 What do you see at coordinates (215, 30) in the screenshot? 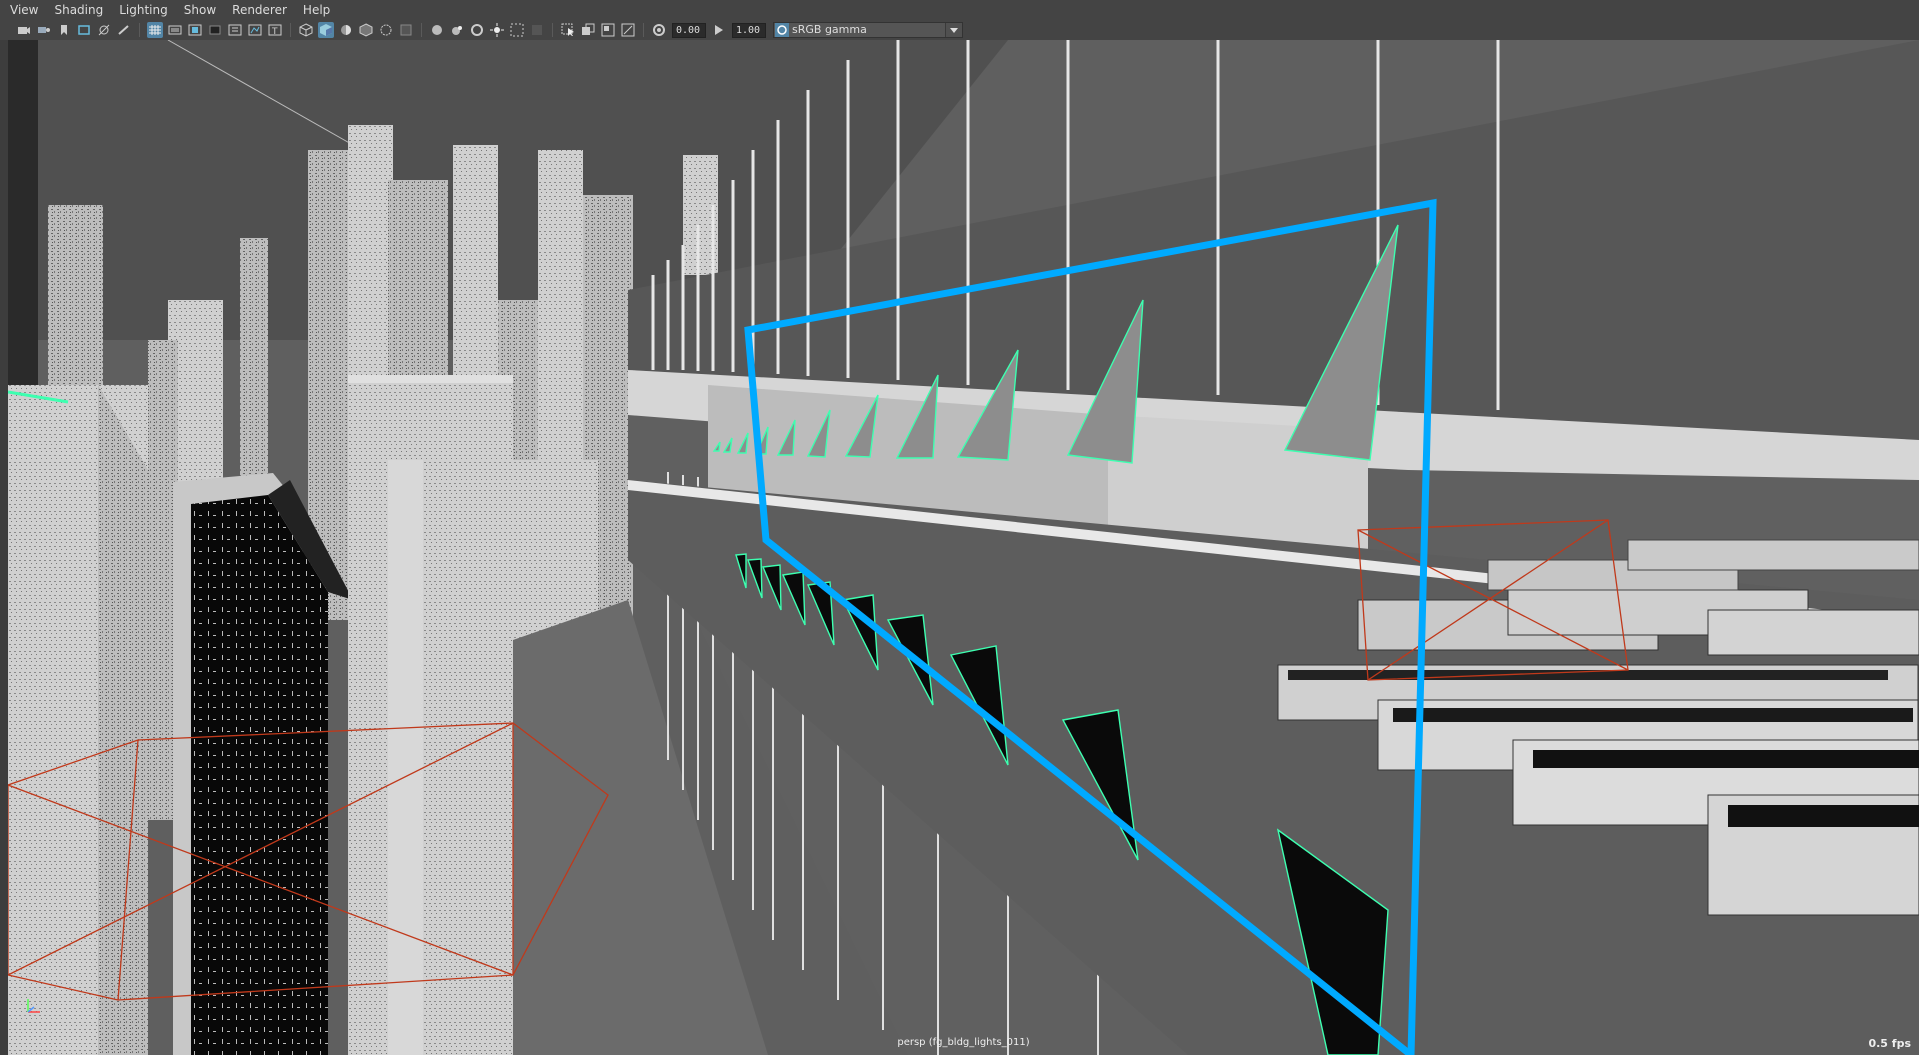
I see `safe-action-icon` at bounding box center [215, 30].